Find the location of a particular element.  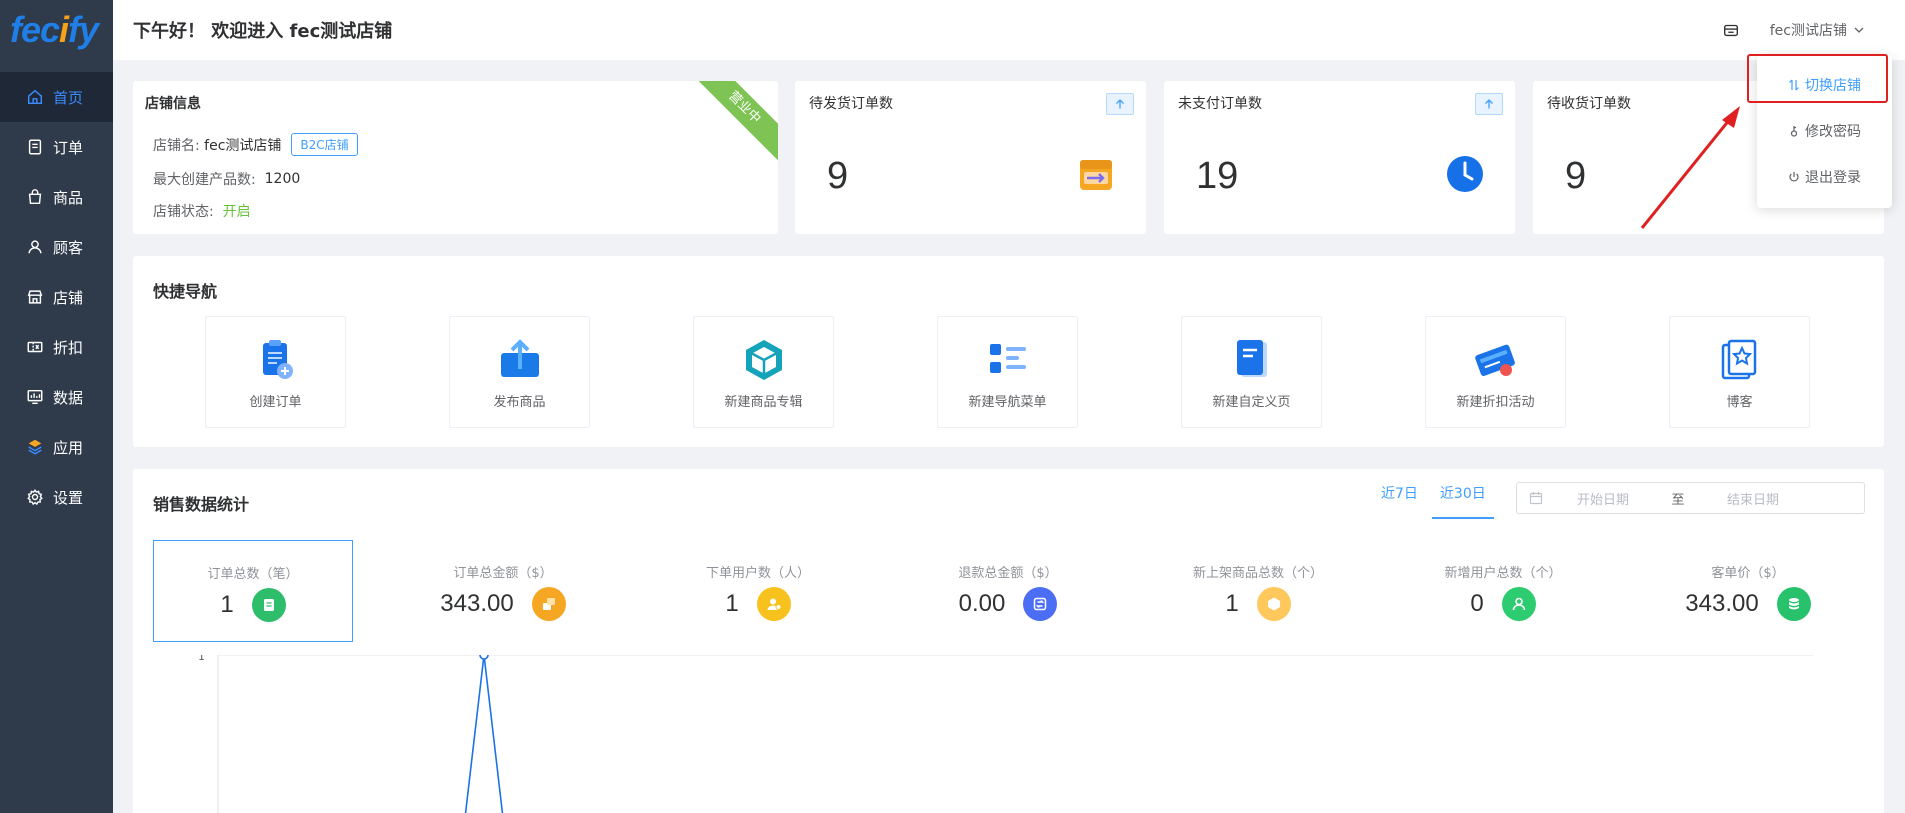

metric-new-users: 新增用户总数（个） 0 is located at coordinates (1503, 591).